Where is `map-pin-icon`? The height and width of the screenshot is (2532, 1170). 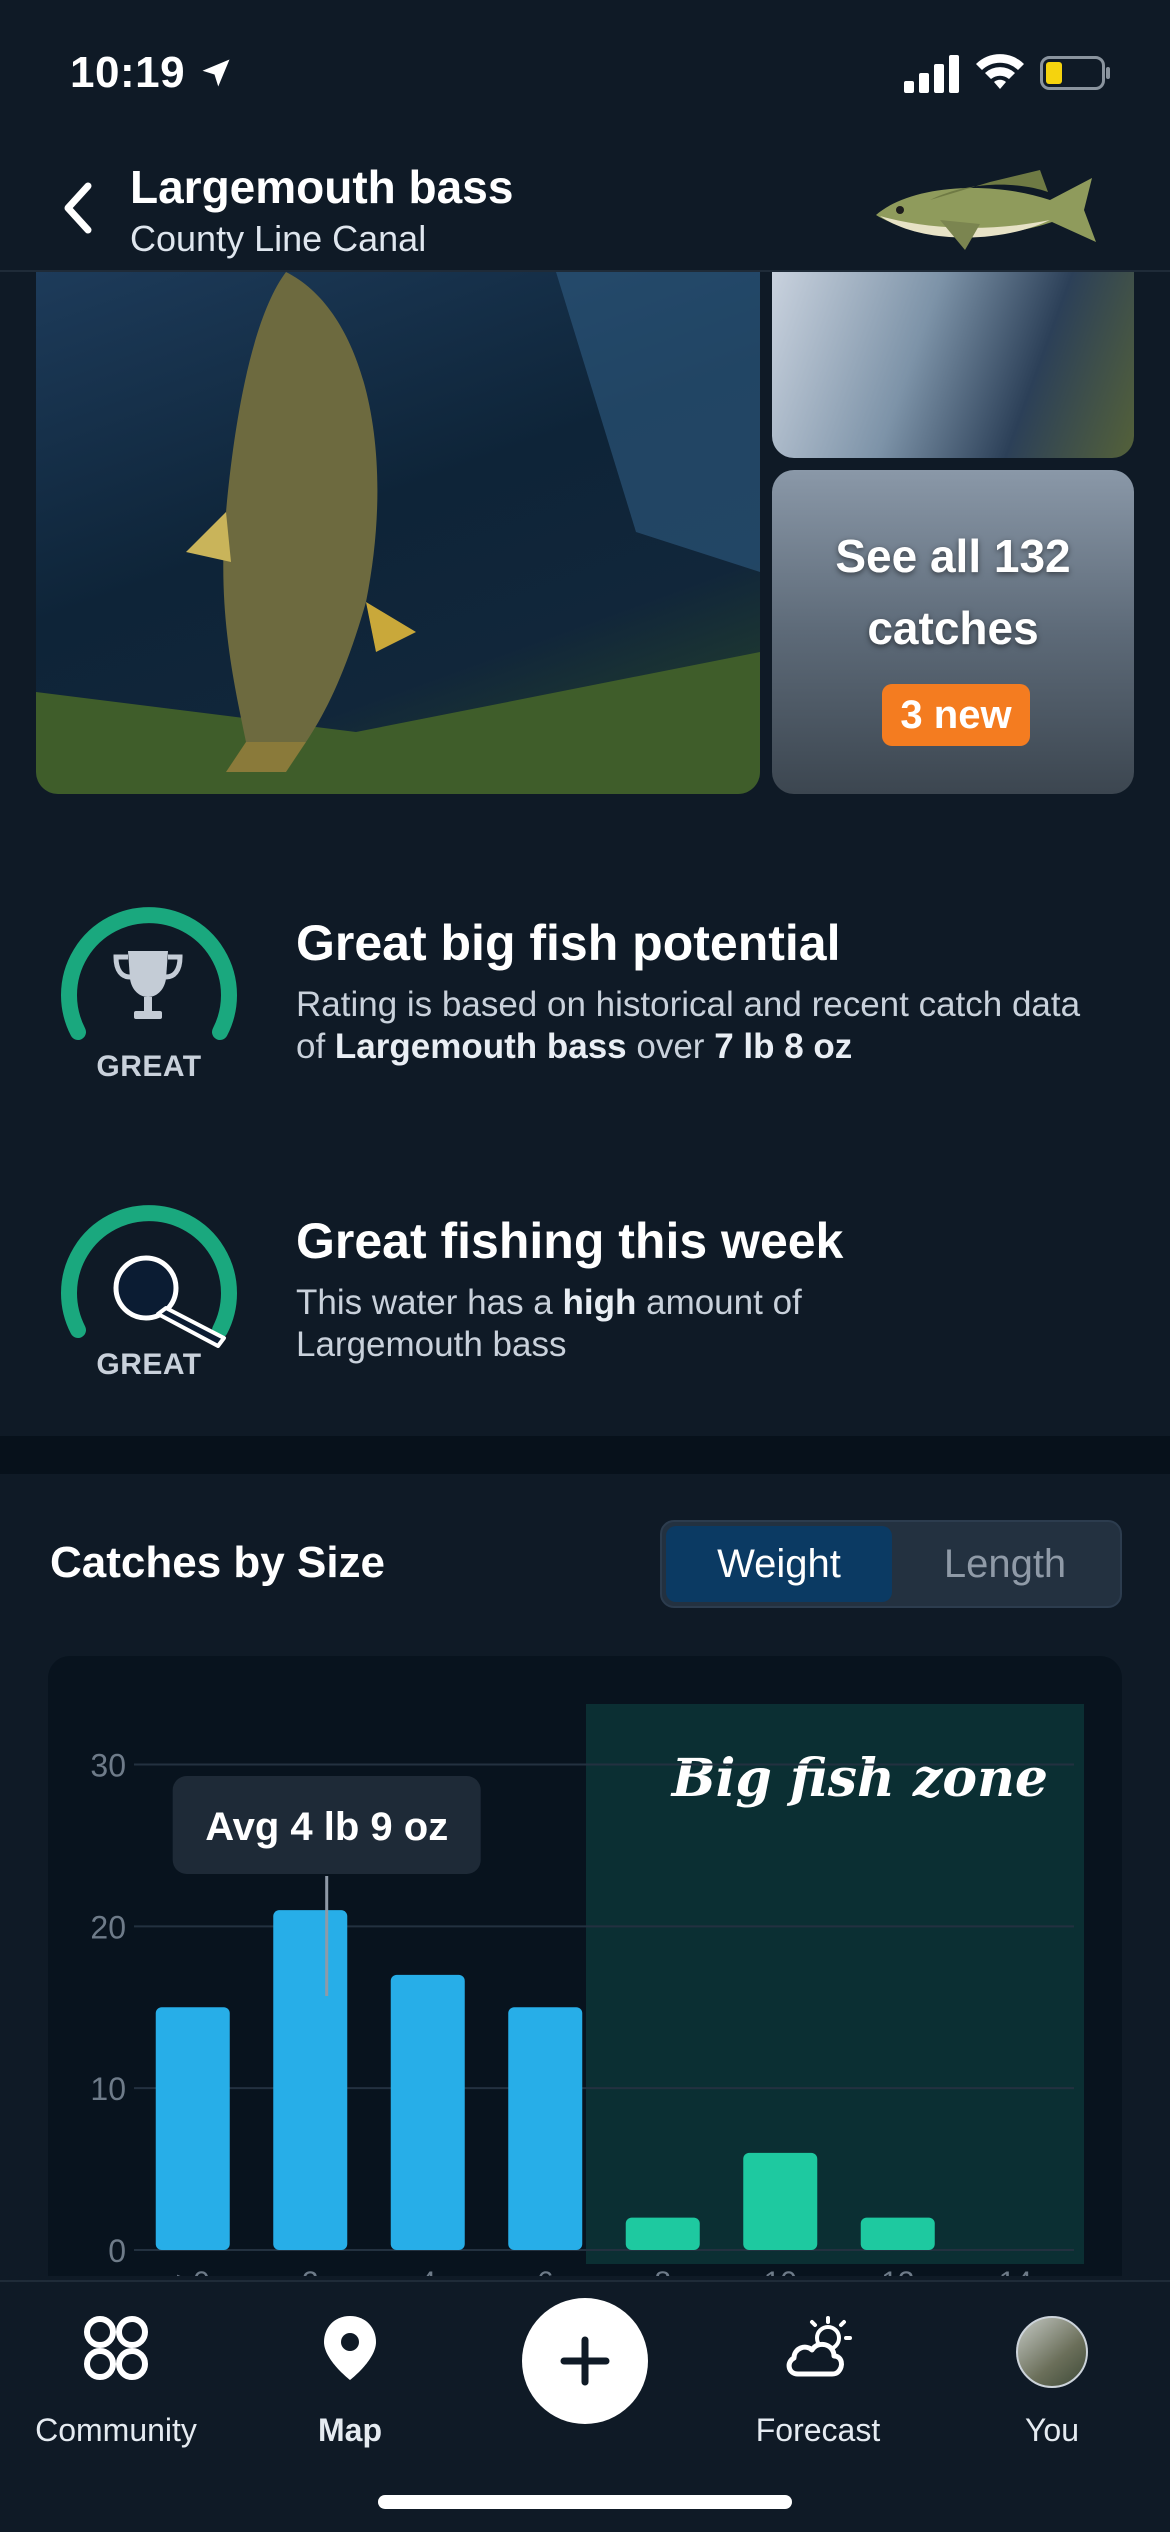 map-pin-icon is located at coordinates (350, 2348).